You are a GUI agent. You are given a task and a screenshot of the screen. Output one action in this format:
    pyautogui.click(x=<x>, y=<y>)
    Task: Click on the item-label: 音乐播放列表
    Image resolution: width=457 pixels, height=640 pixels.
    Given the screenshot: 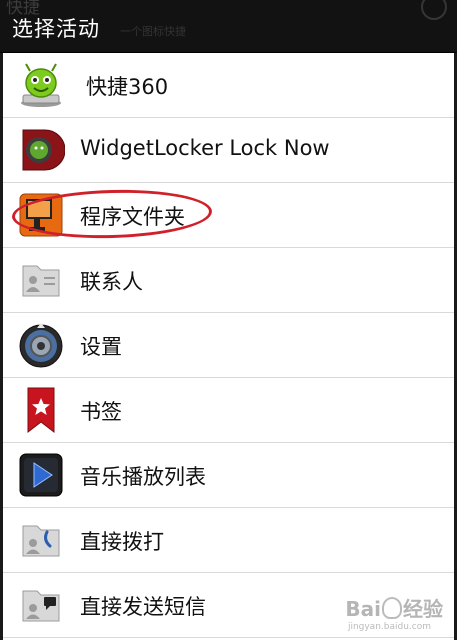 What is the action you would take?
    pyautogui.click(x=143, y=477)
    